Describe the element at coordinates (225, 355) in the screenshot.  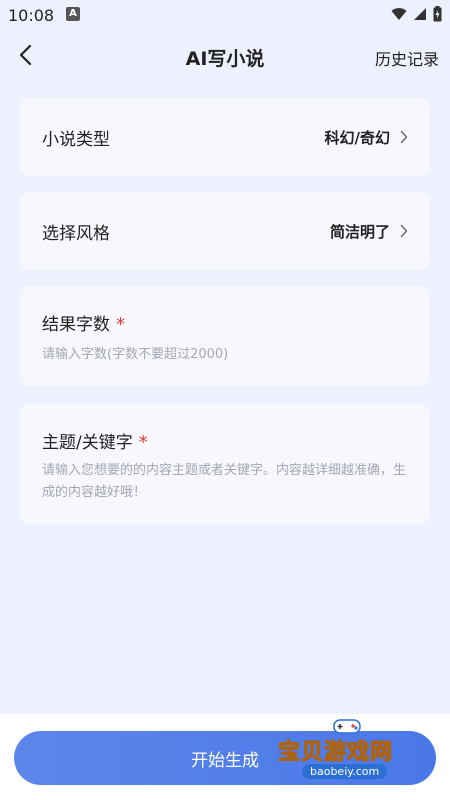
I see `word-count-input` at that location.